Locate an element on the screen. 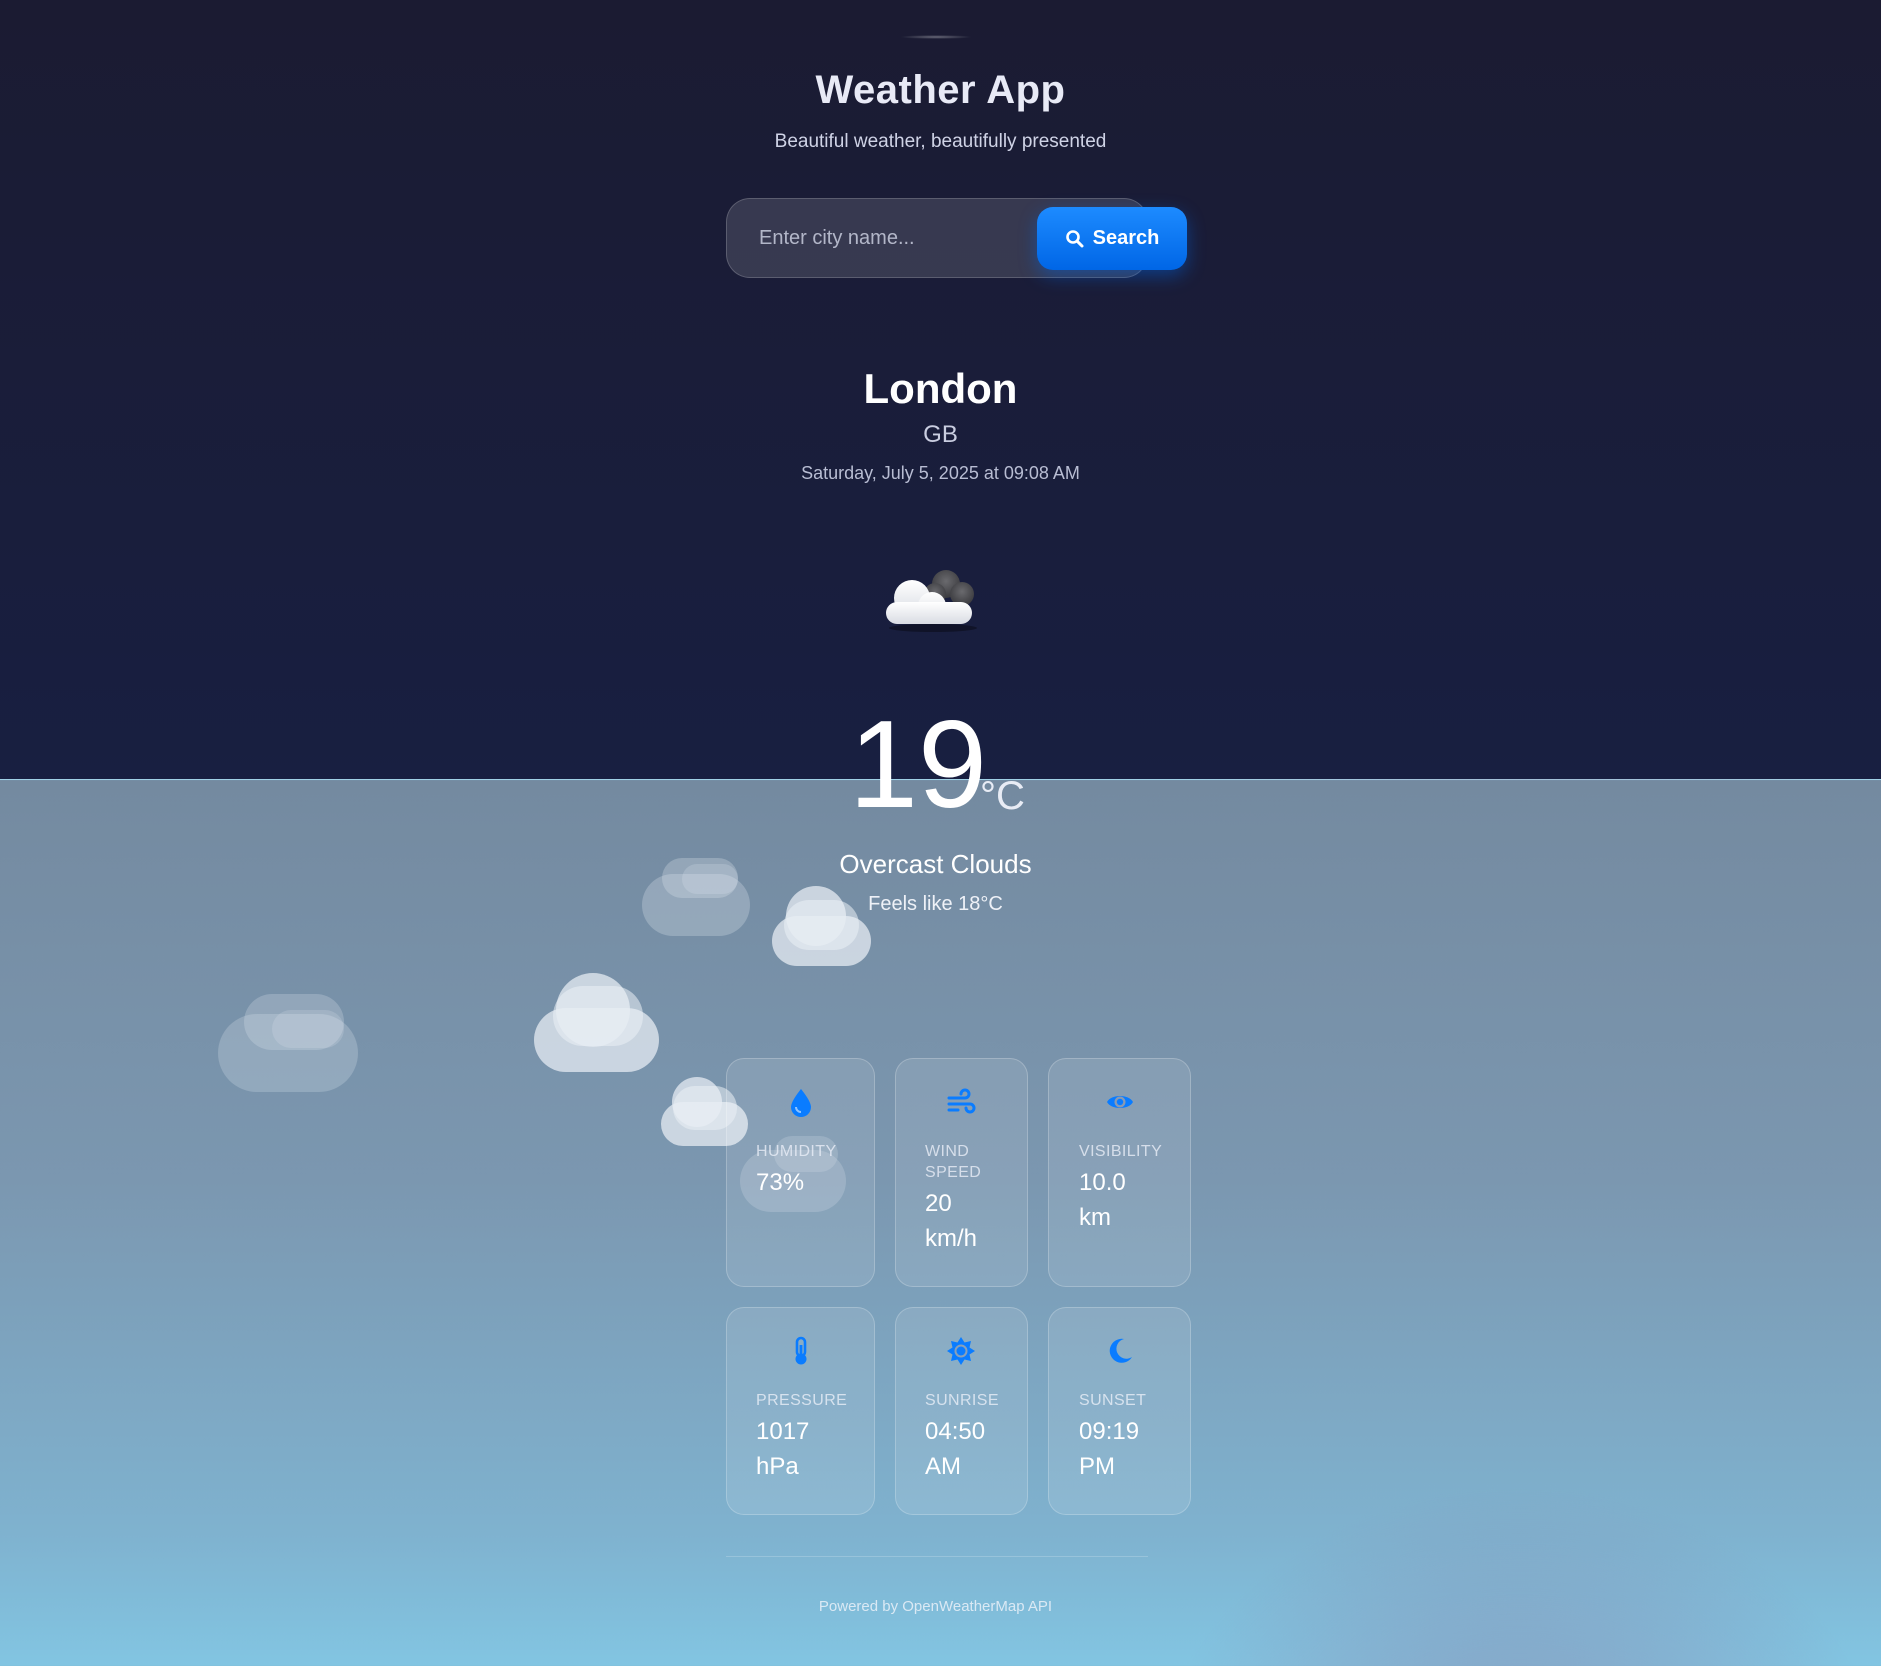 The image size is (1881, 1666). app-title: Weather App is located at coordinates (940, 90).